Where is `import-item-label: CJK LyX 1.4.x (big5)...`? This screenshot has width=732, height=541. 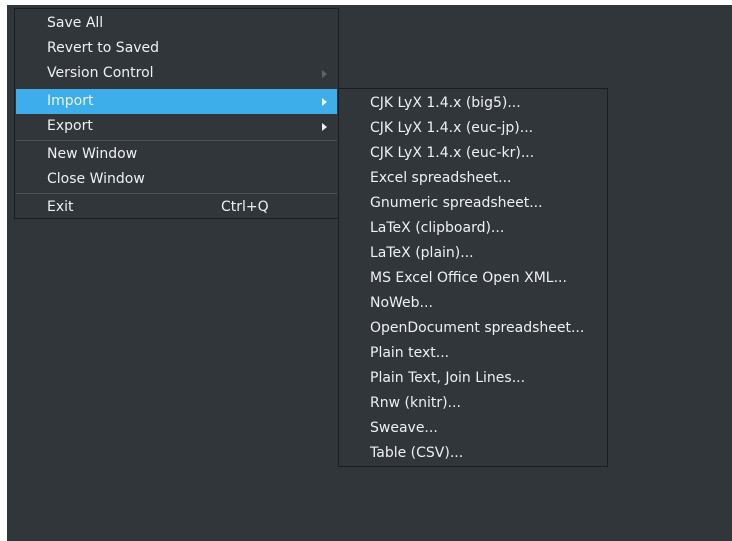 import-item-label: CJK LyX 1.4.x (big5)... is located at coordinates (445, 103).